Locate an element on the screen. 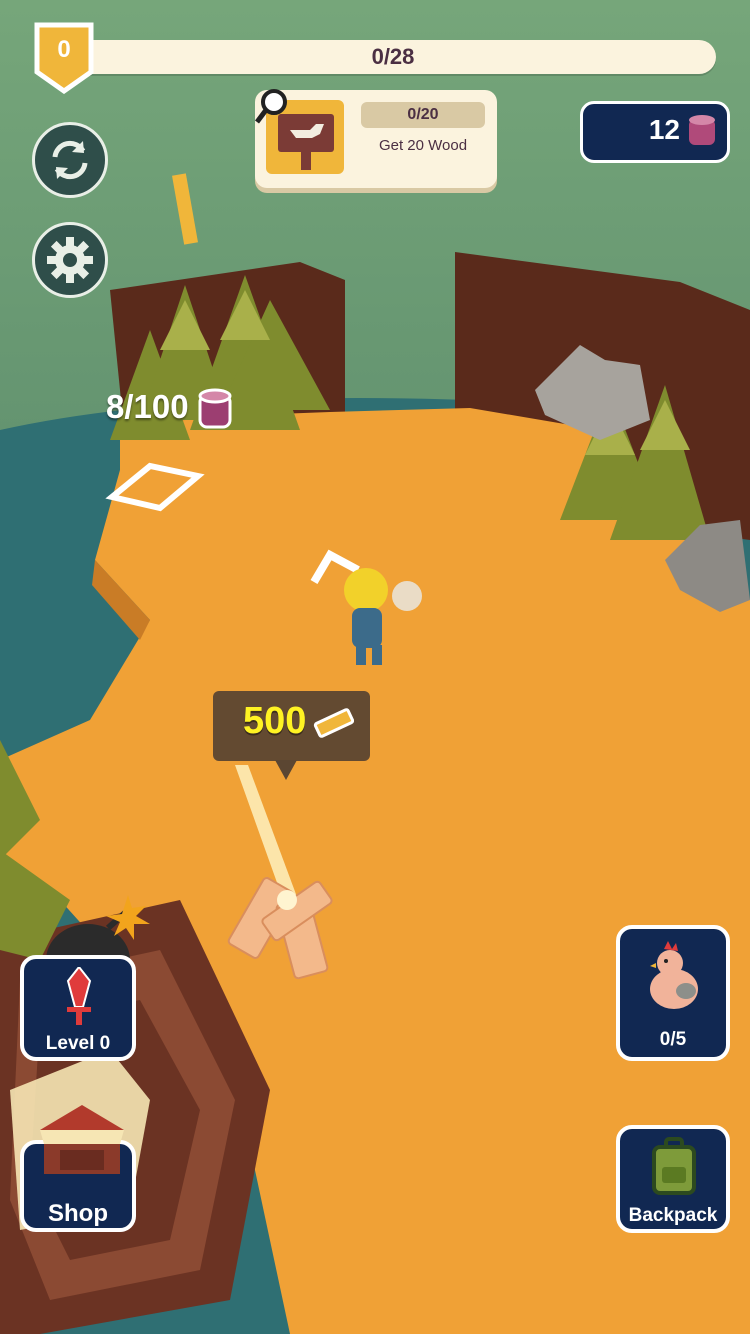 The height and width of the screenshot is (1334, 750). tree-goal-text: 8/100 is located at coordinates (147, 406).